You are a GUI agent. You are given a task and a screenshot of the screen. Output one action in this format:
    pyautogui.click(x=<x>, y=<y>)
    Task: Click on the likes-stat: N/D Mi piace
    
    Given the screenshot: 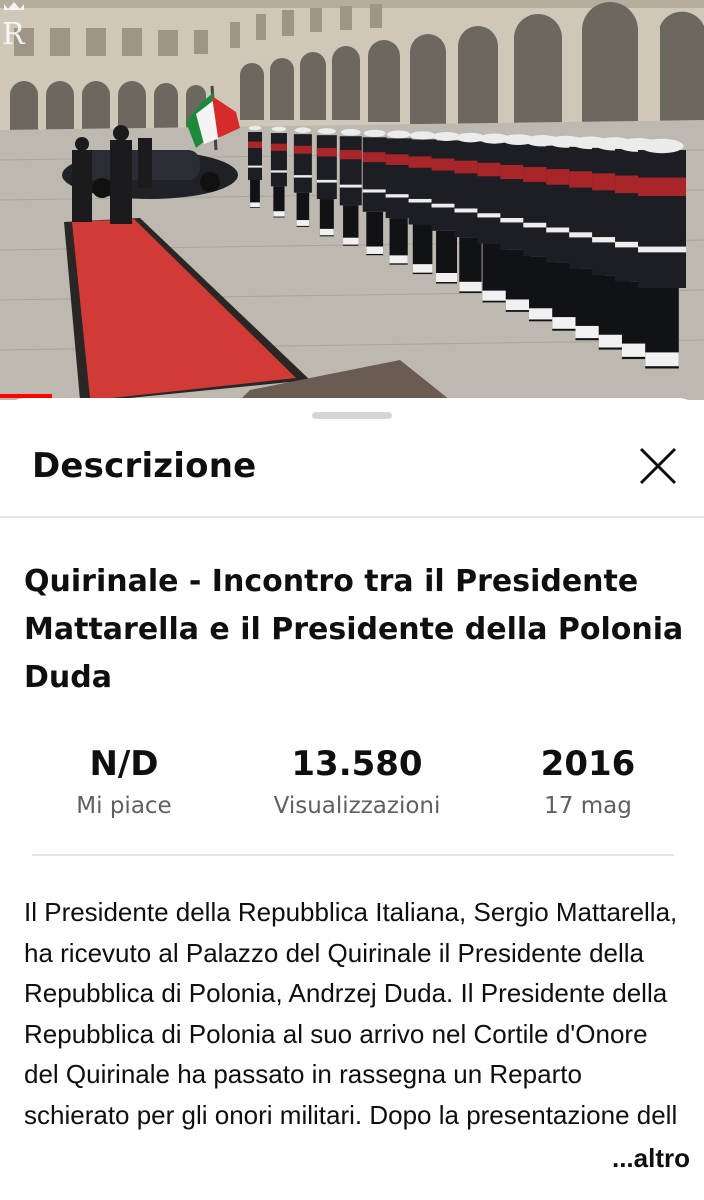 What is the action you would take?
    pyautogui.click(x=124, y=784)
    